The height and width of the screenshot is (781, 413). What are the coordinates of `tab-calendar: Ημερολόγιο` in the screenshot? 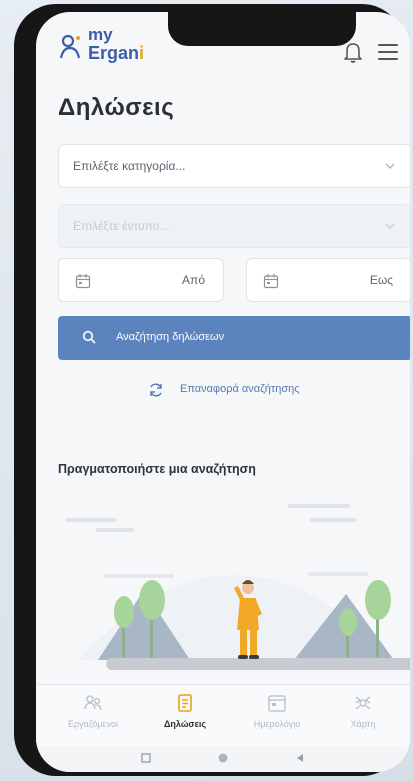 It's located at (277, 718).